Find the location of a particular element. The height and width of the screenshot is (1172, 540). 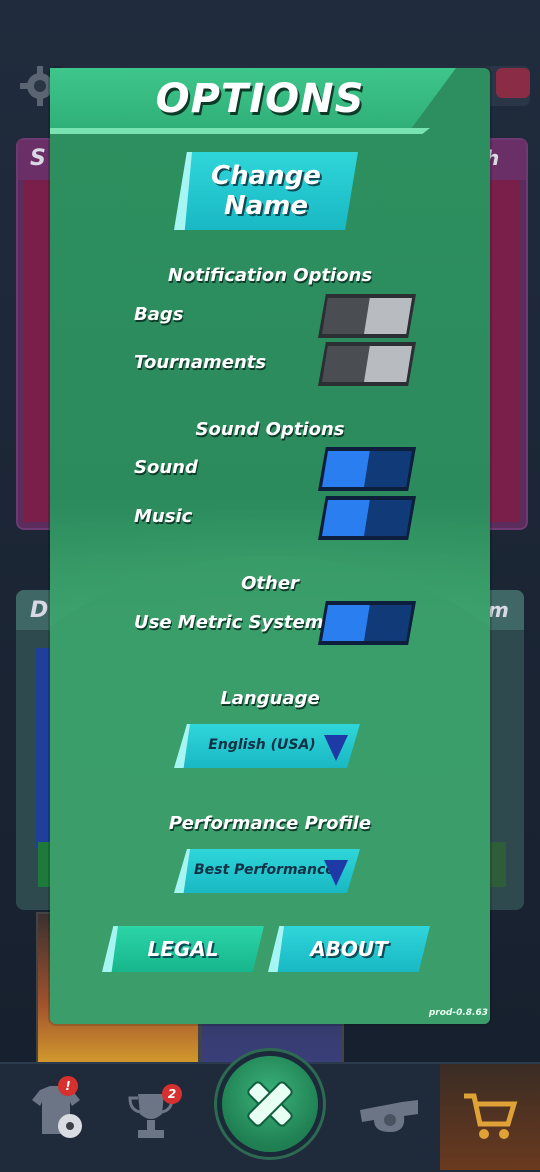

background-card-middle-title: D is located at coordinates (39, 610).